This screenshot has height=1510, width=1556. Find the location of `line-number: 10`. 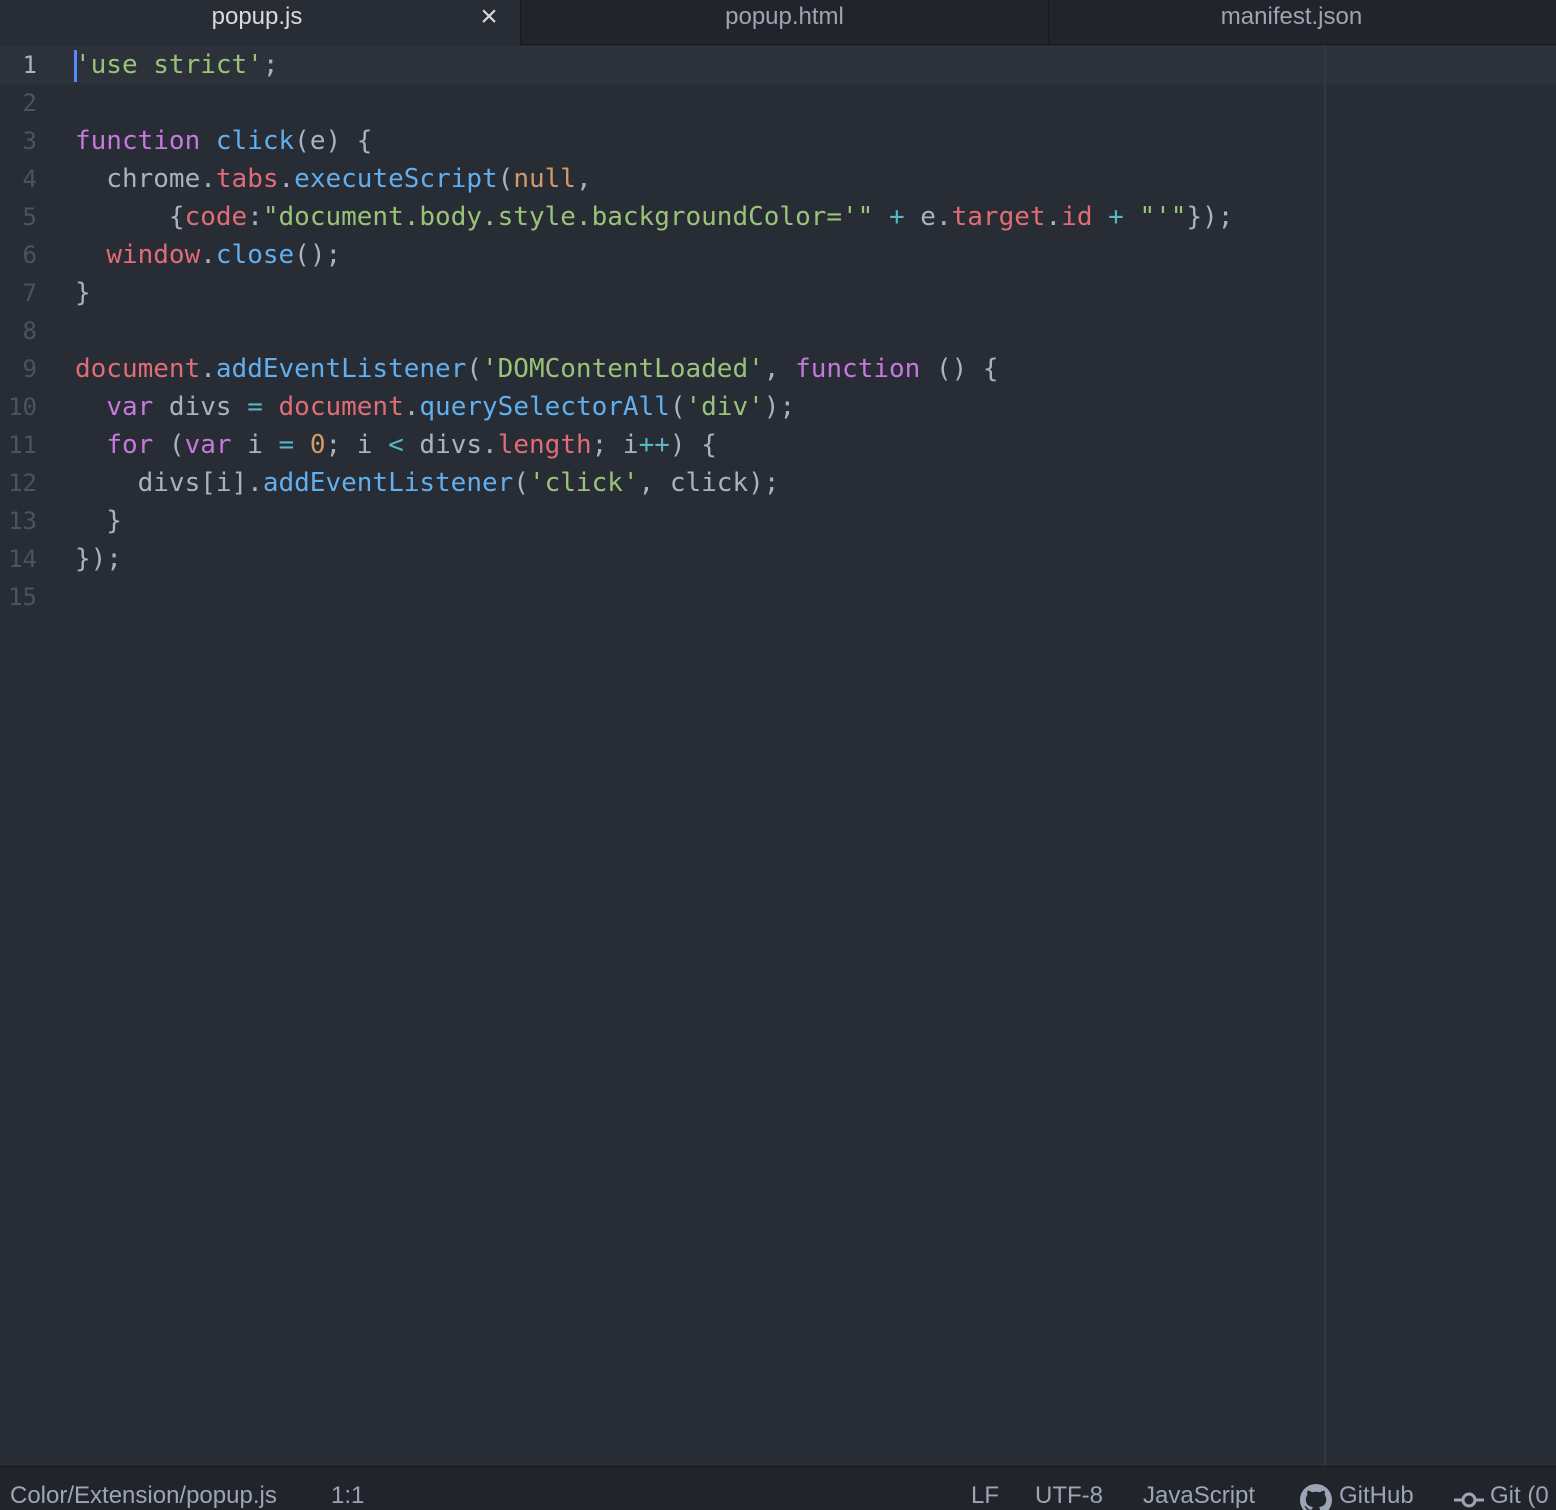

line-number: 10 is located at coordinates (22, 407).